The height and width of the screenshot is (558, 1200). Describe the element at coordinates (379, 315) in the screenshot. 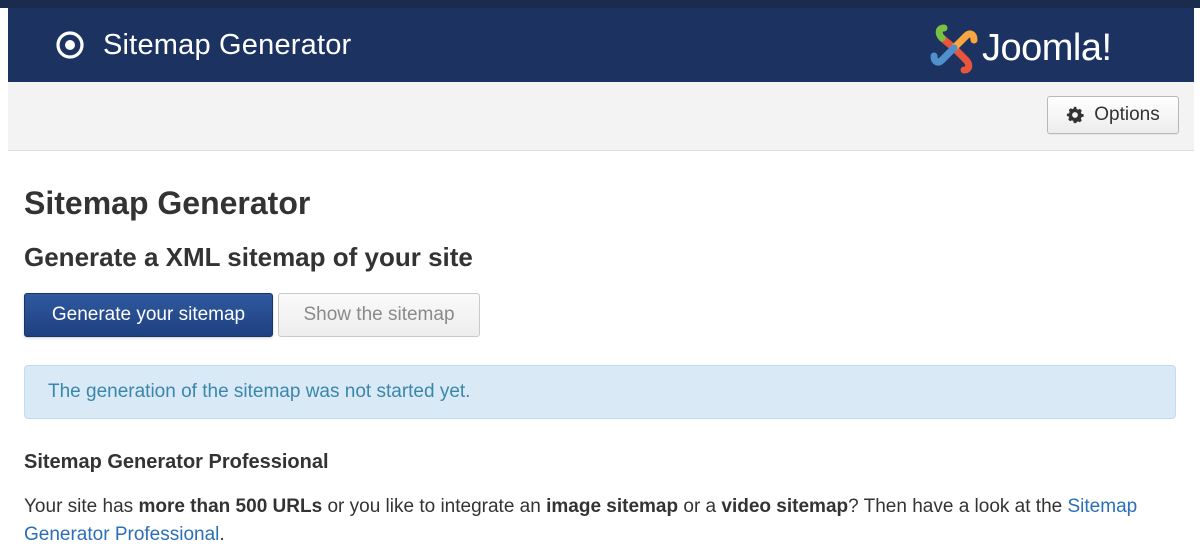

I see `show-sitemap-button: Show the sitemap` at that location.